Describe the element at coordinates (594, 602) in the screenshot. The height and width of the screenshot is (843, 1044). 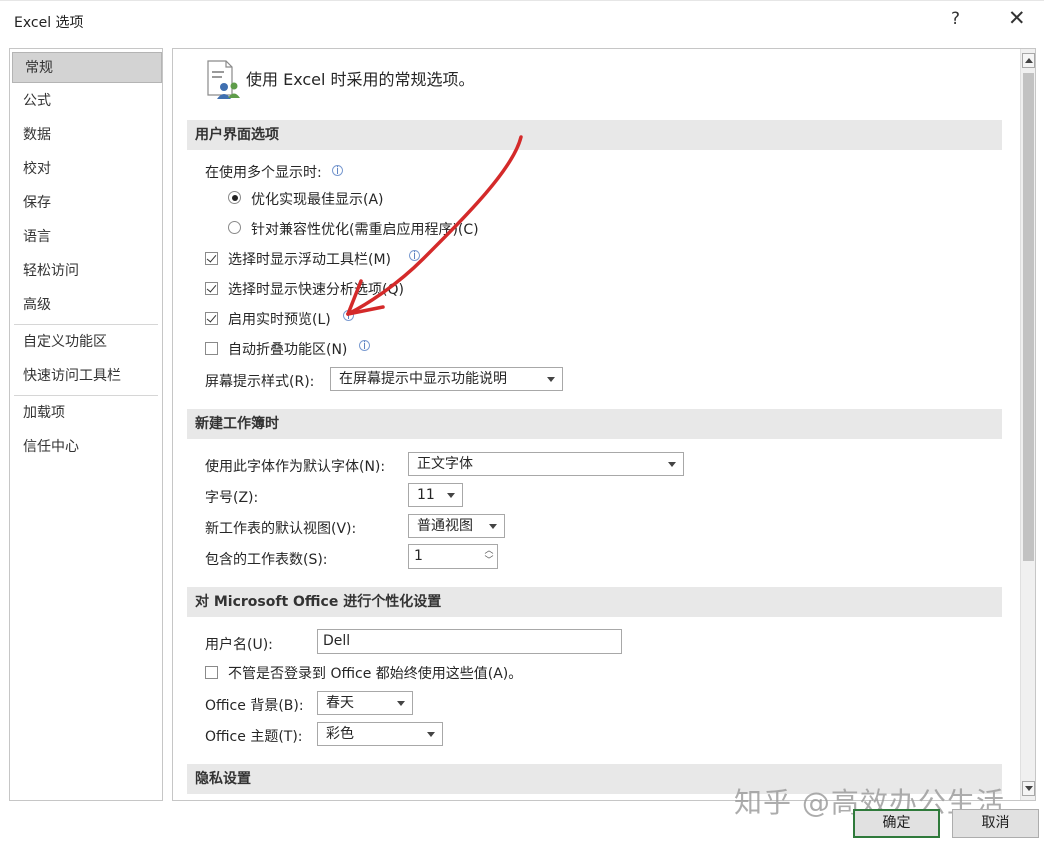
I see `section-personalize: 对 Microsoft Office 进行个性化设置` at that location.